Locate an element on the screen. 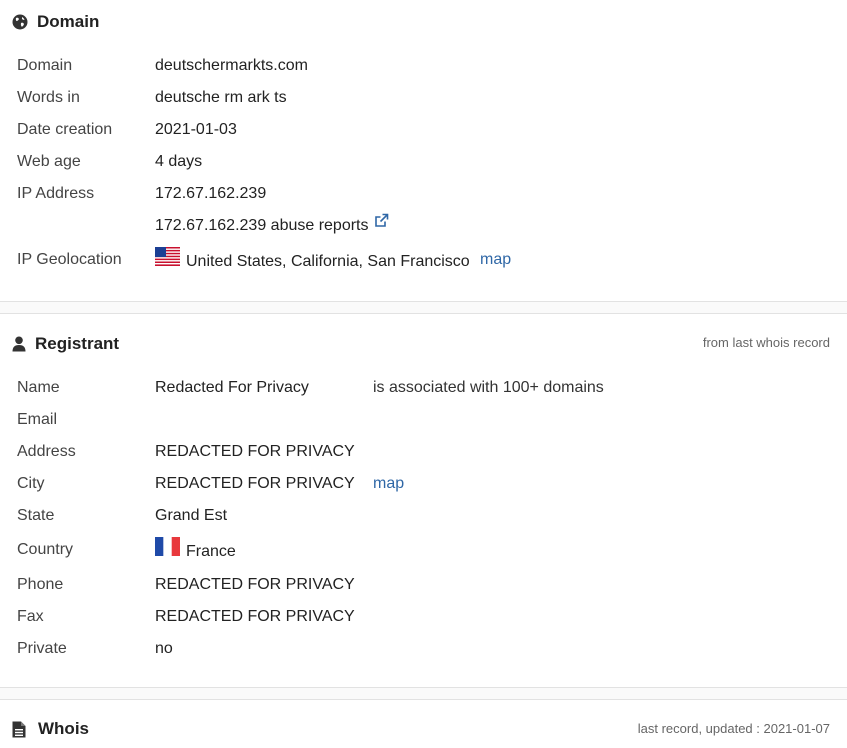 The height and width of the screenshot is (748, 847). date-creation-value: 2021-01-03 is located at coordinates (196, 129).